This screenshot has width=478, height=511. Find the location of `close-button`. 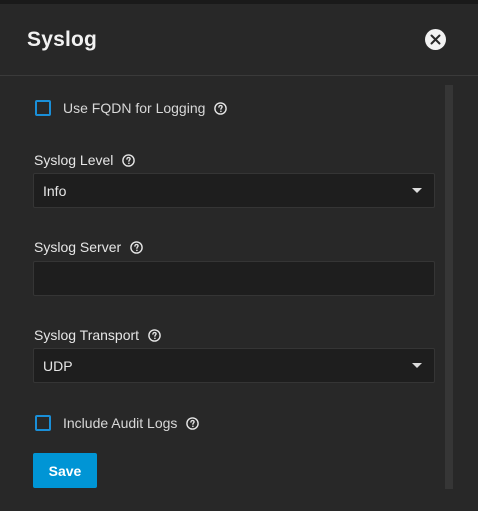

close-button is located at coordinates (435, 39).